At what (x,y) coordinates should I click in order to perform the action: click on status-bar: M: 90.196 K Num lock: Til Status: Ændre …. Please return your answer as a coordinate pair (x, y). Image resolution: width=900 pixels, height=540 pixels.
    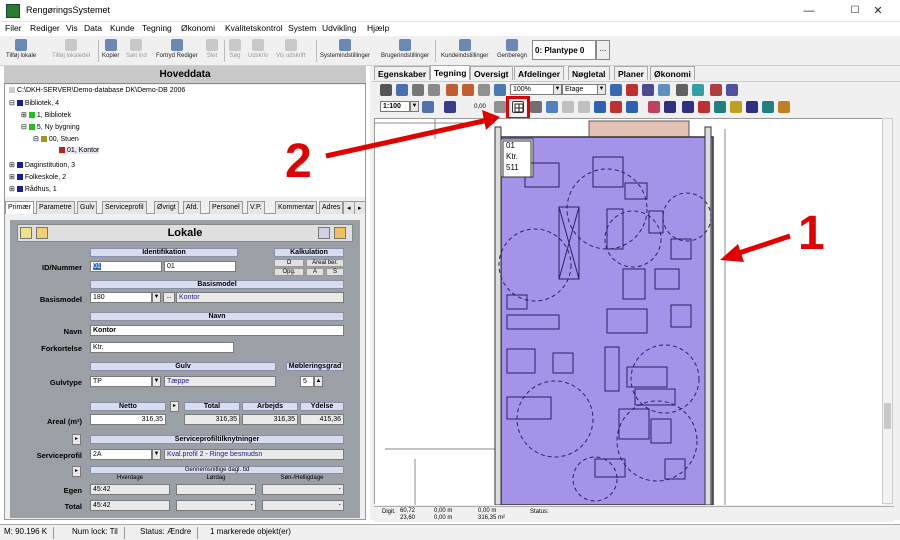
    Looking at the image, I should click on (450, 532).